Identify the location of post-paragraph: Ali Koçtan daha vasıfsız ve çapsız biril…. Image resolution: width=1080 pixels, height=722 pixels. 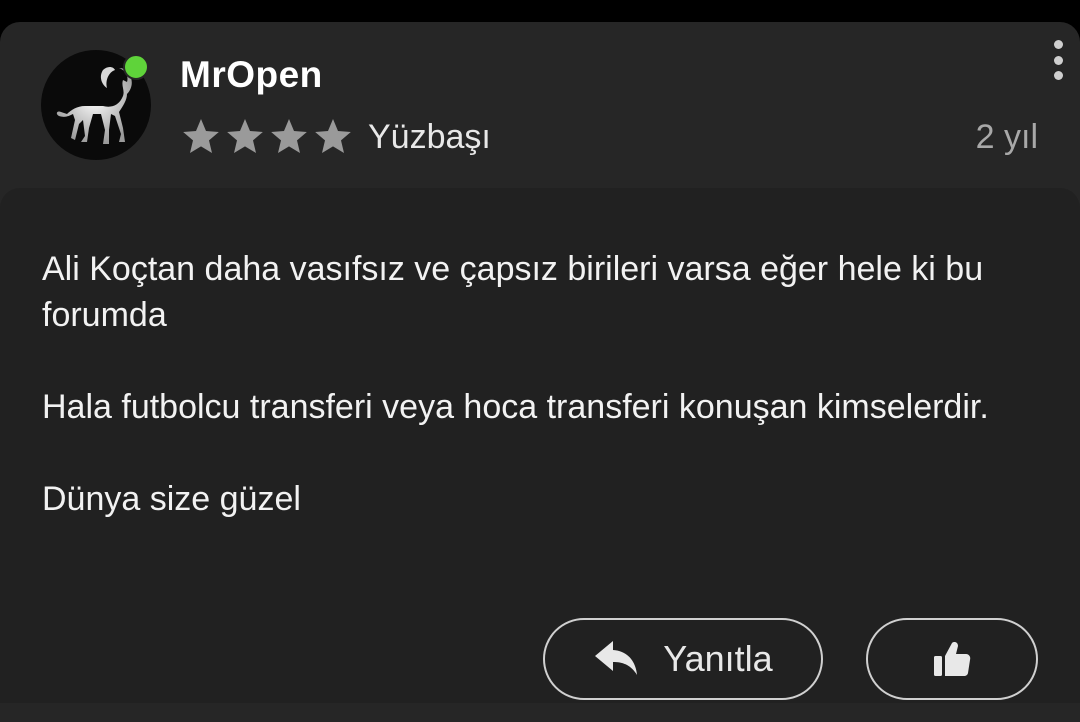
(513, 292).